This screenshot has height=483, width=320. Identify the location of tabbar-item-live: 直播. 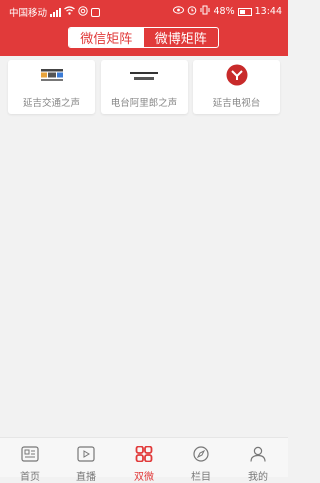
(86, 464).